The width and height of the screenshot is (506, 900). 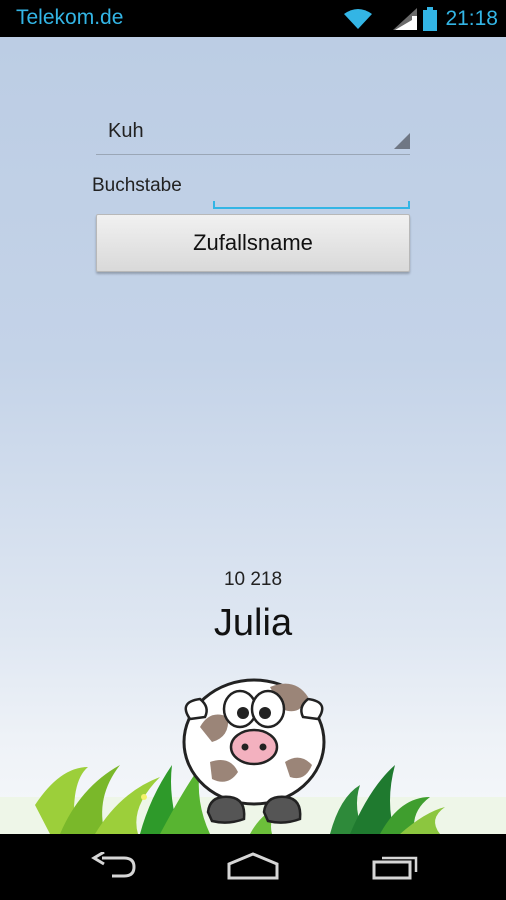 I want to click on back-button, so click(x=113, y=868).